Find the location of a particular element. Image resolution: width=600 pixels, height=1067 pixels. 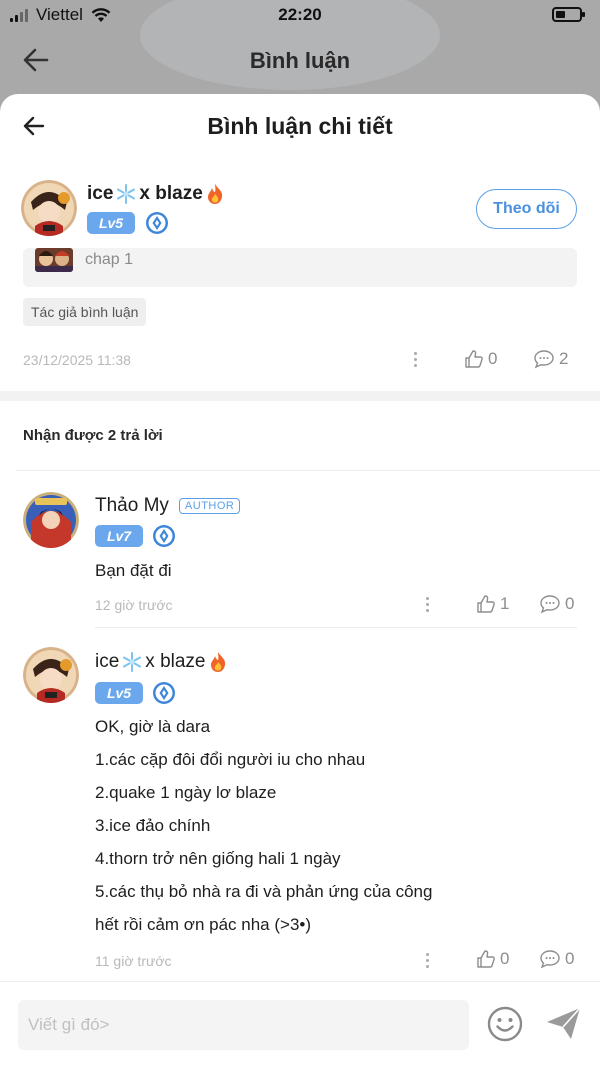

background-title: Bình luận is located at coordinates (300, 60).